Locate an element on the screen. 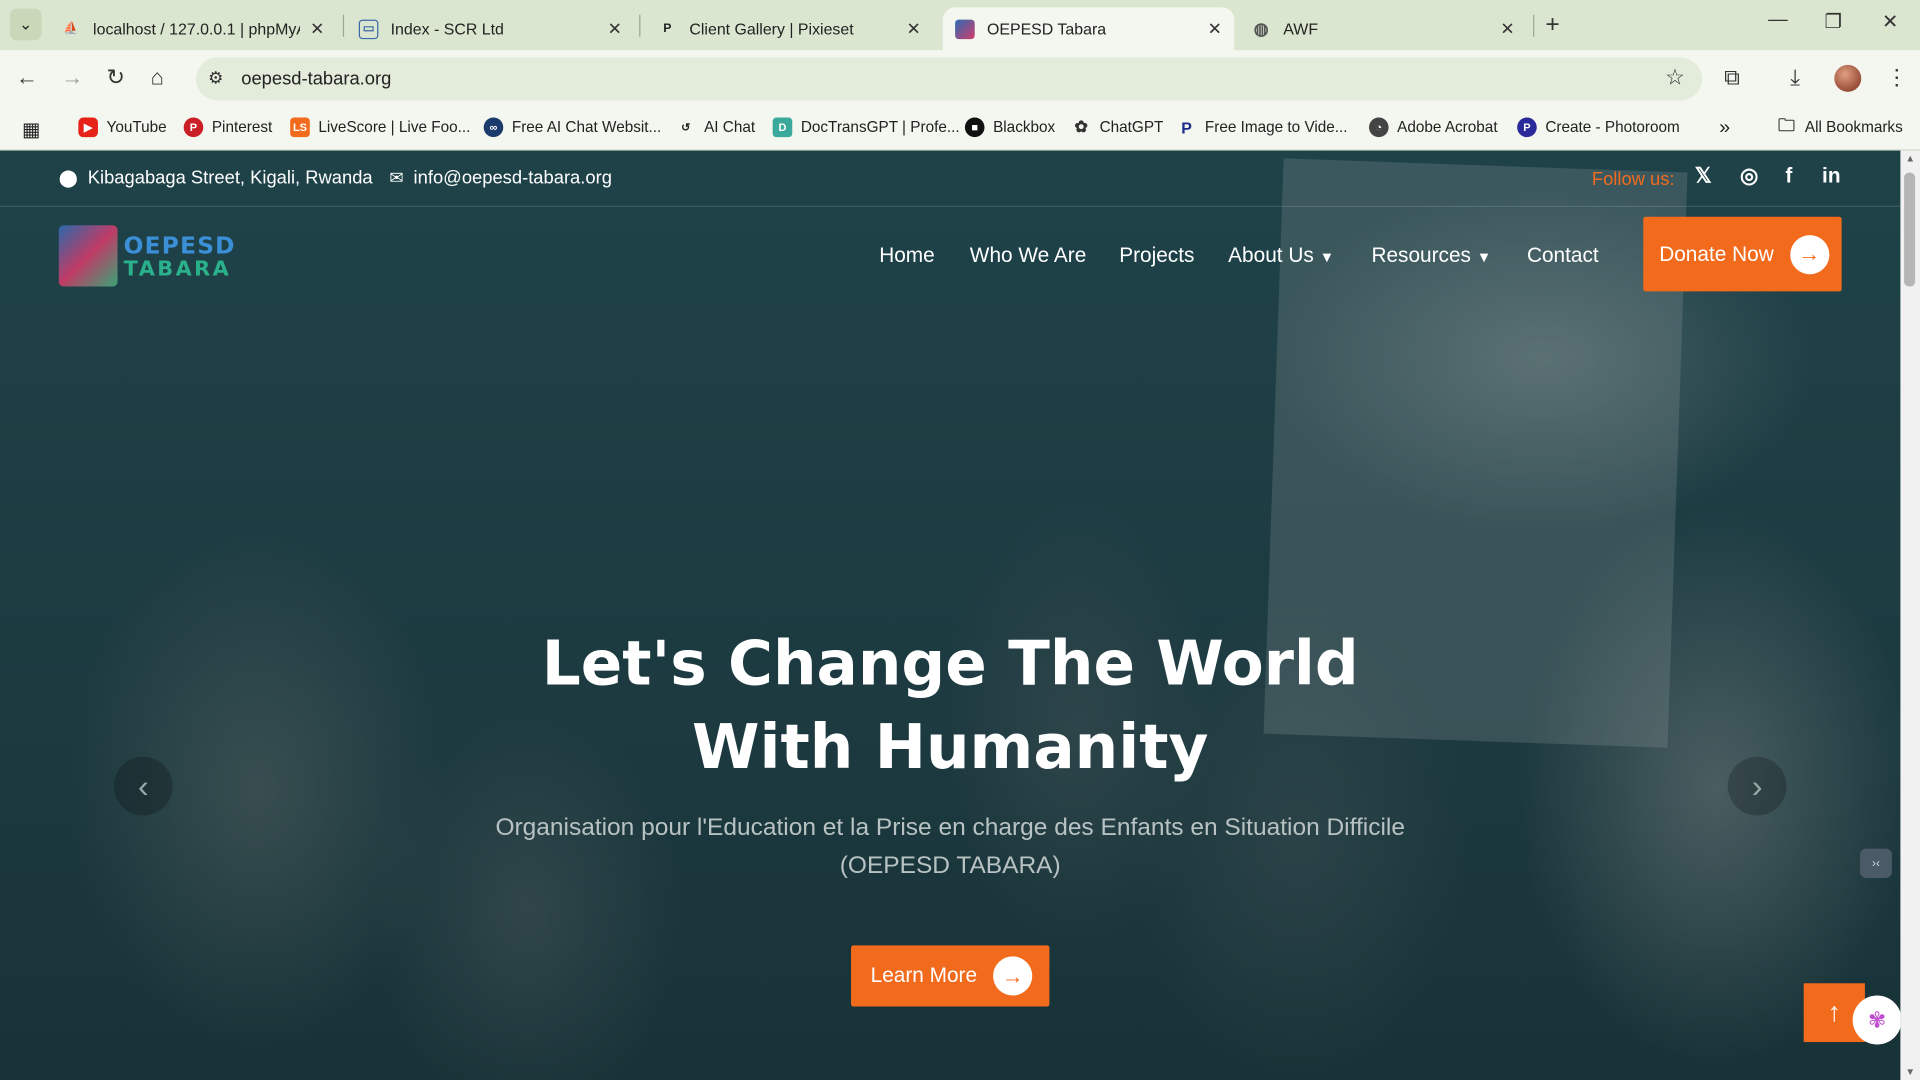  instagram-icon: ◎ is located at coordinates (1749, 176).